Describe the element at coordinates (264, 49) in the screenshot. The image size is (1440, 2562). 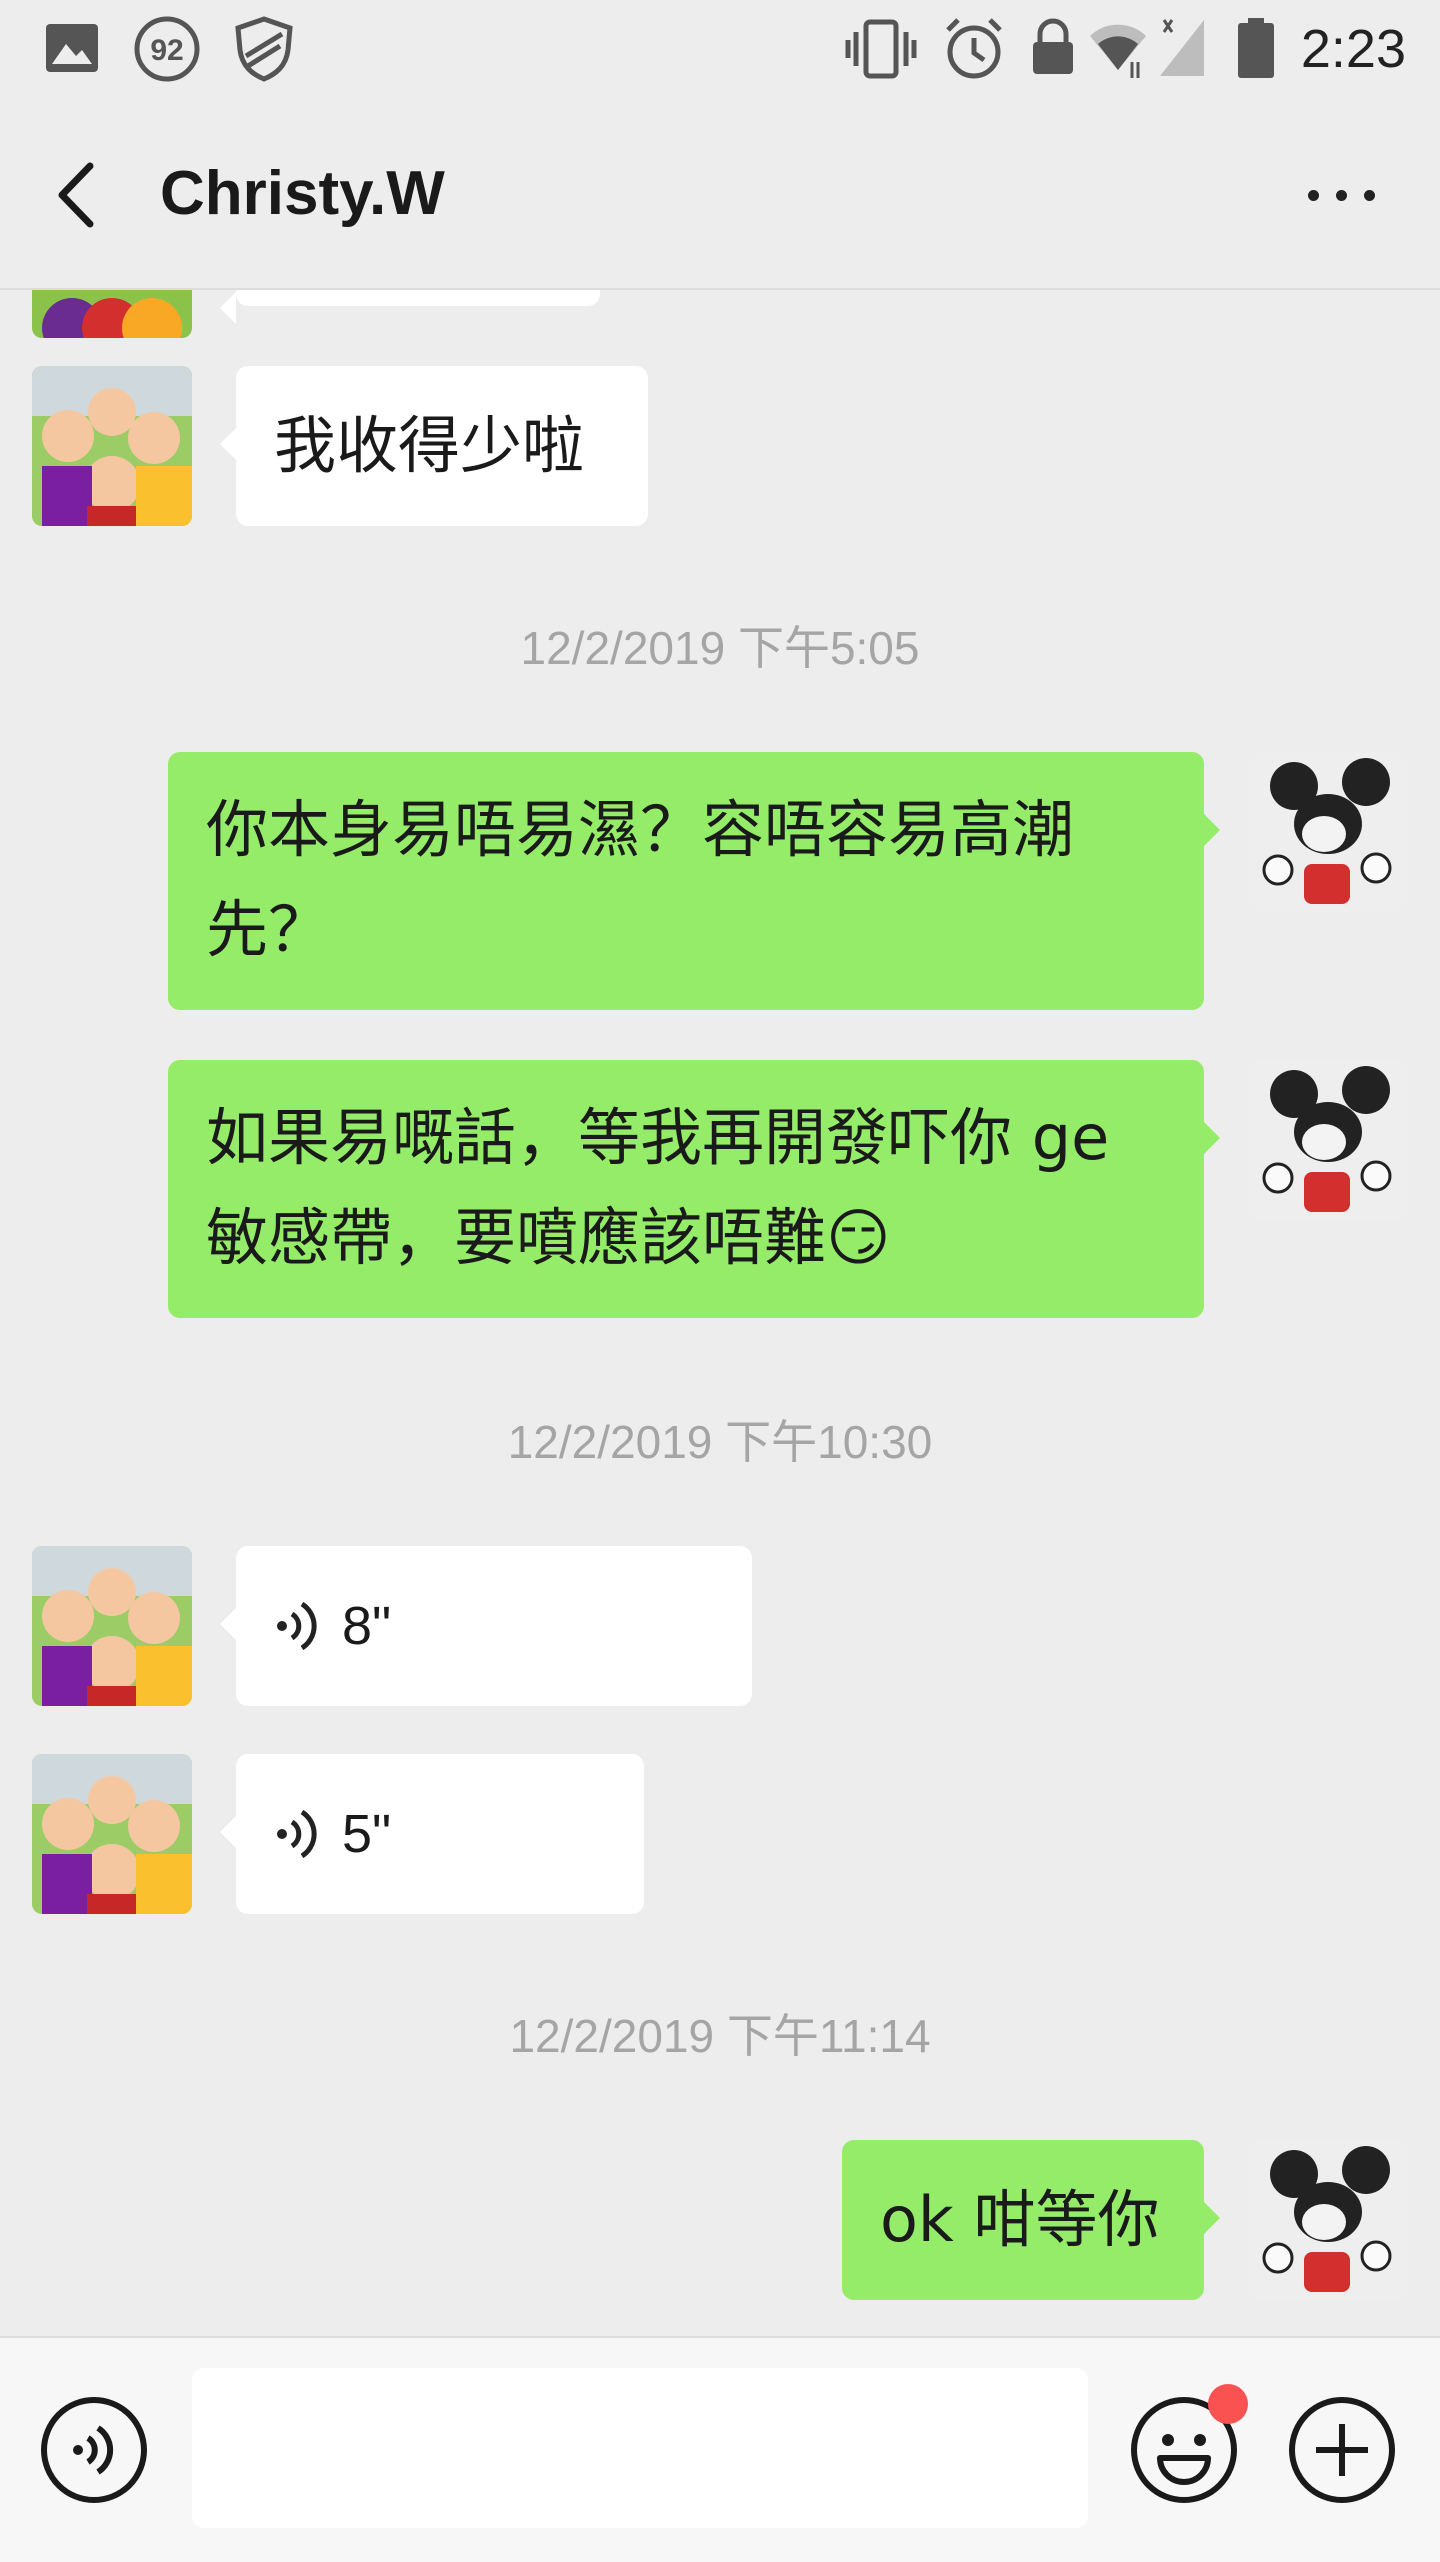
I see `shield-icon` at that location.